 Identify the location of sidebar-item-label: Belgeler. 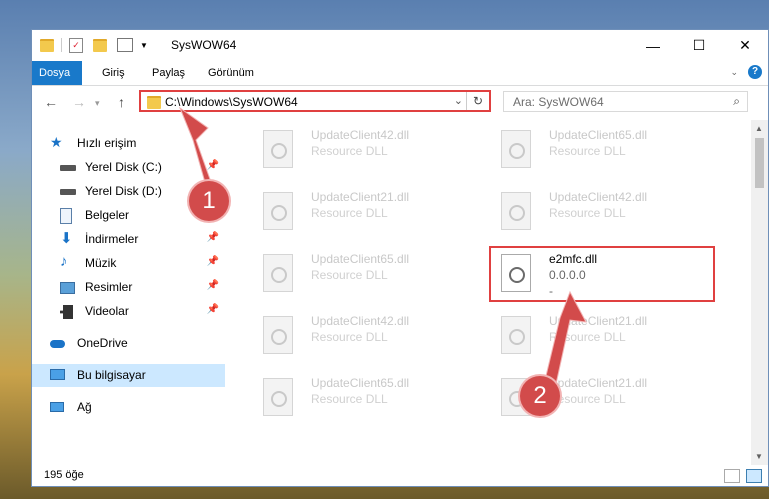
(107, 215).